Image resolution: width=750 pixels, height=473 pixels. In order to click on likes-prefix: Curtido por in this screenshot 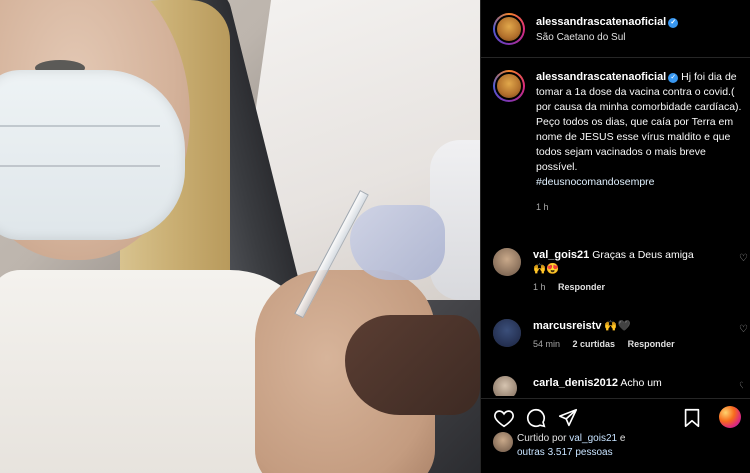, I will do `click(542, 438)`.